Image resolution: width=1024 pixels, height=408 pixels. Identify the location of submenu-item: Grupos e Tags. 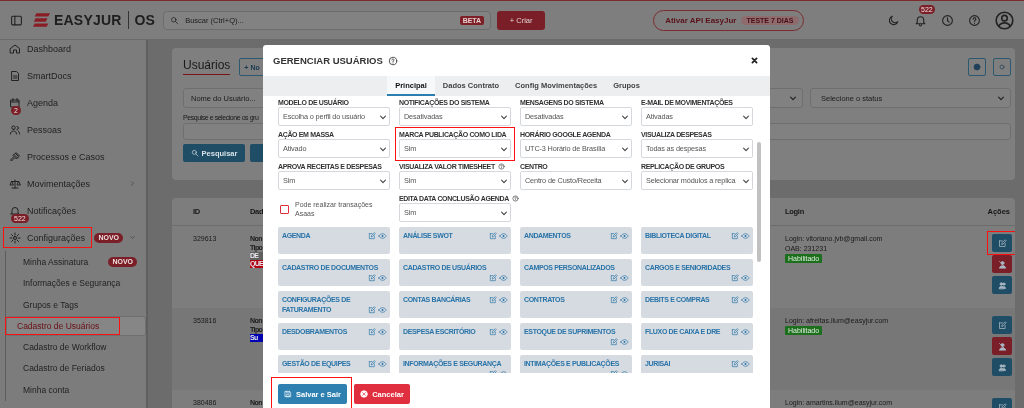
(76, 305).